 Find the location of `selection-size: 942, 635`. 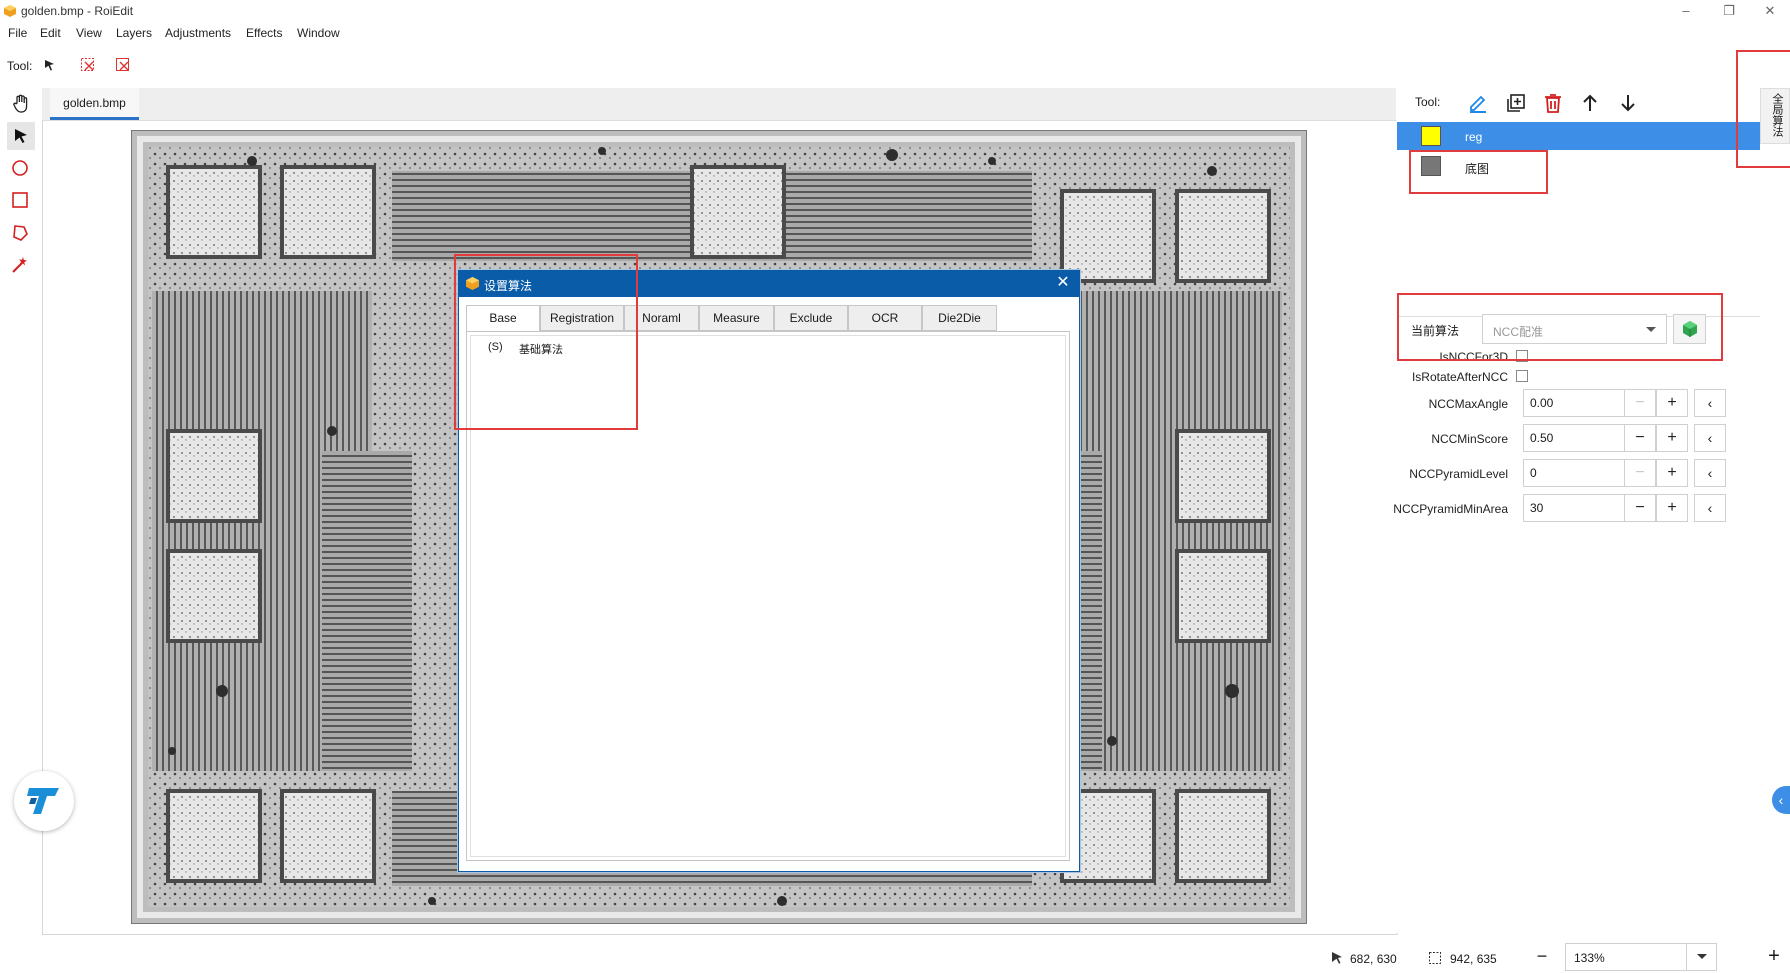

selection-size: 942, 635 is located at coordinates (1473, 959).